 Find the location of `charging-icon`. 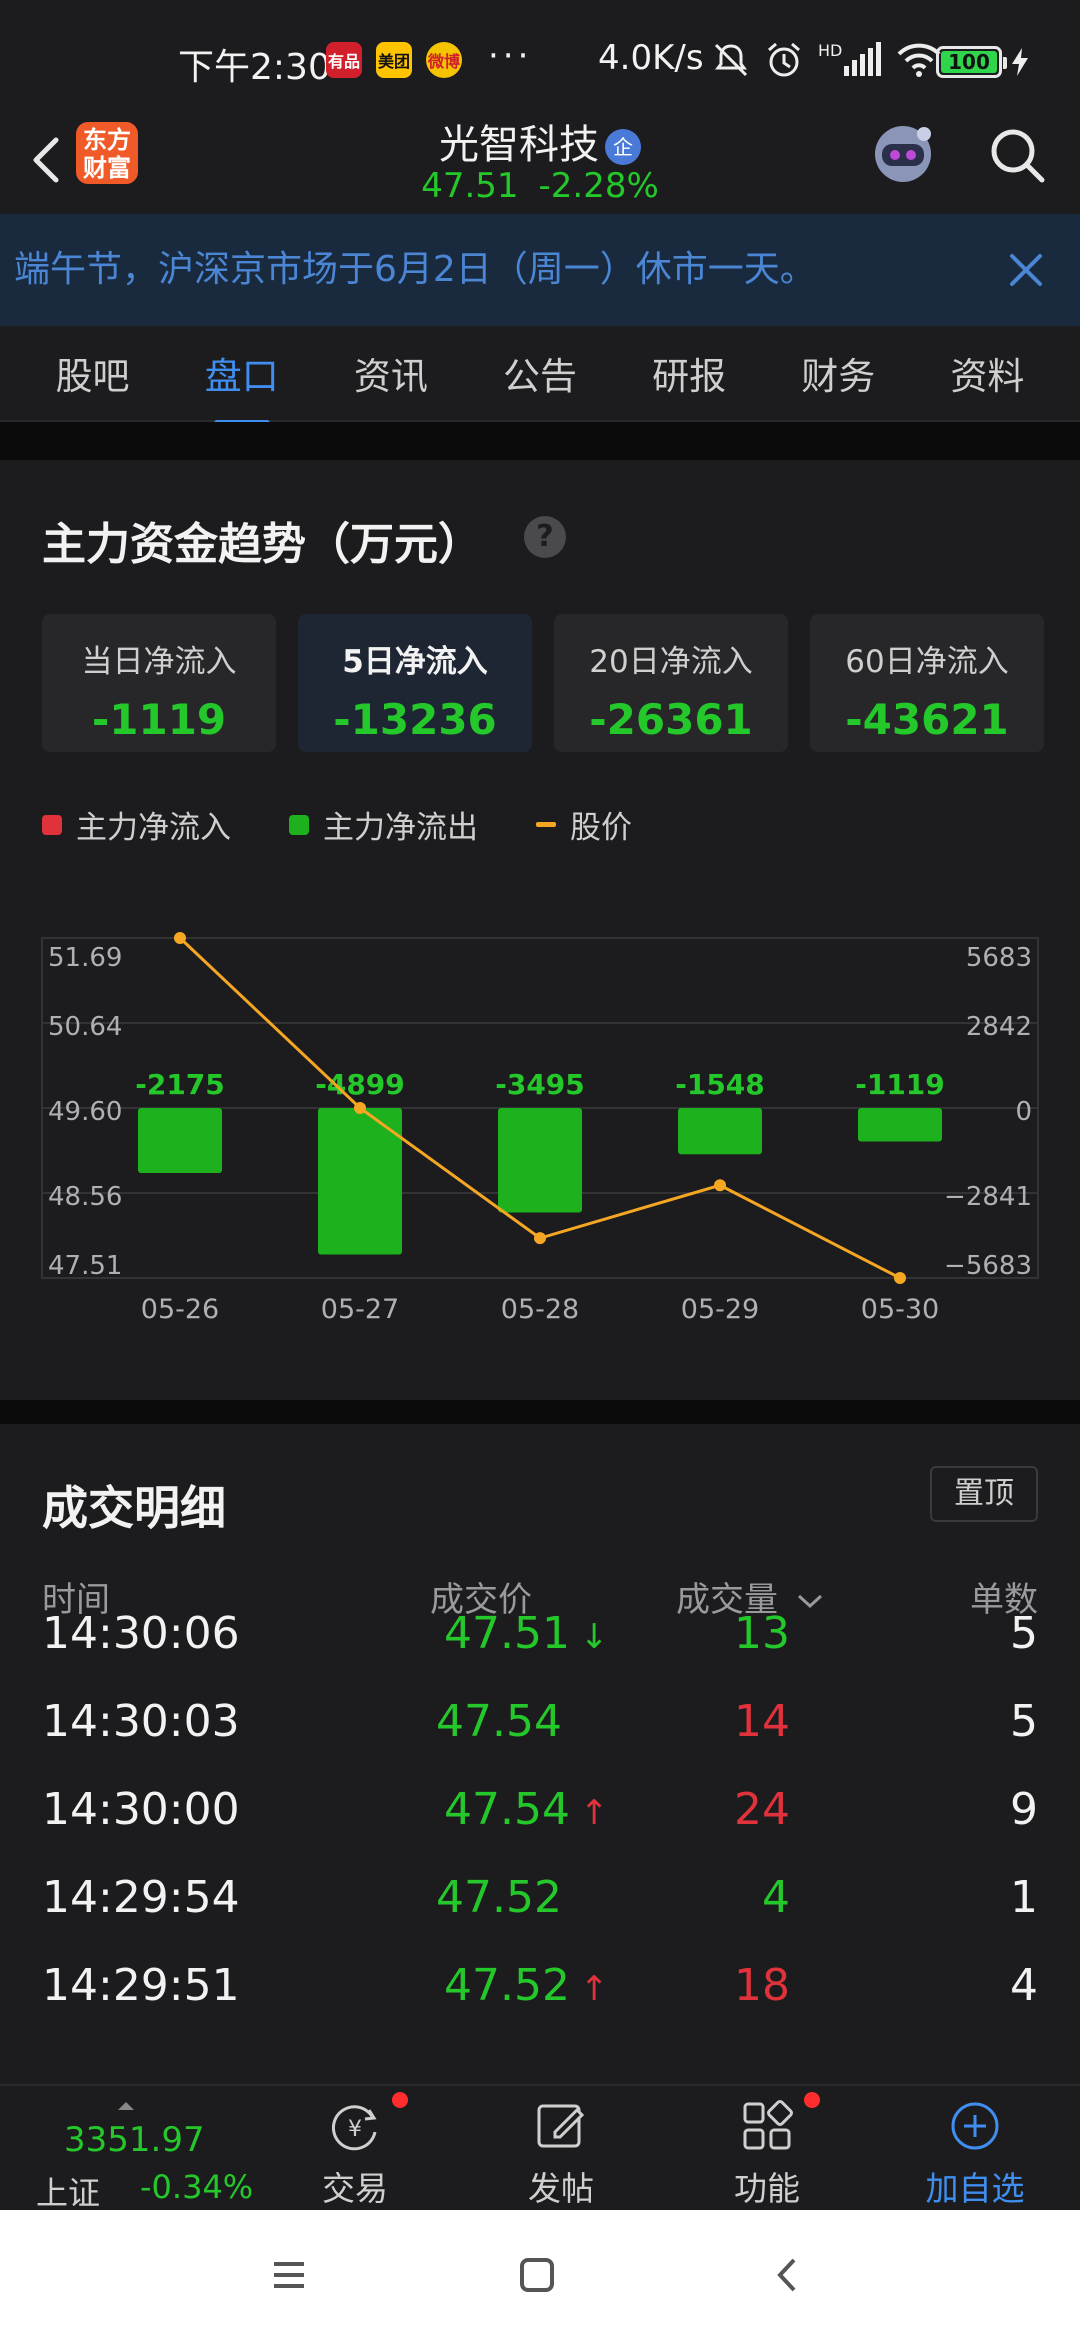

charging-icon is located at coordinates (1020, 62).